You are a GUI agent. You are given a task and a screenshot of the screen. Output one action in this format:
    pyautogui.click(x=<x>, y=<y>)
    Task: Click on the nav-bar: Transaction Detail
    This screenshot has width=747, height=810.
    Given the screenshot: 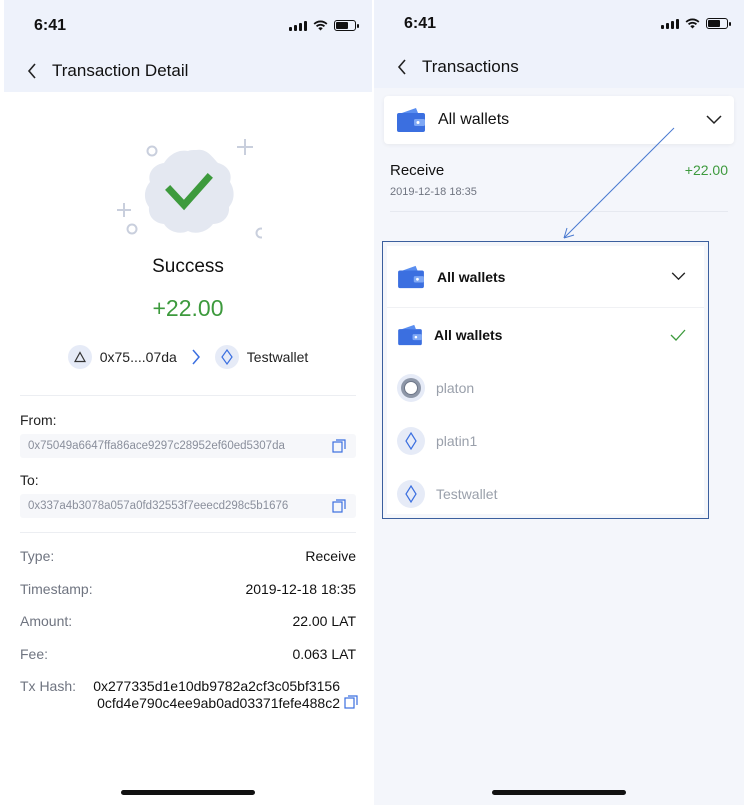 What is the action you would take?
    pyautogui.click(x=188, y=71)
    